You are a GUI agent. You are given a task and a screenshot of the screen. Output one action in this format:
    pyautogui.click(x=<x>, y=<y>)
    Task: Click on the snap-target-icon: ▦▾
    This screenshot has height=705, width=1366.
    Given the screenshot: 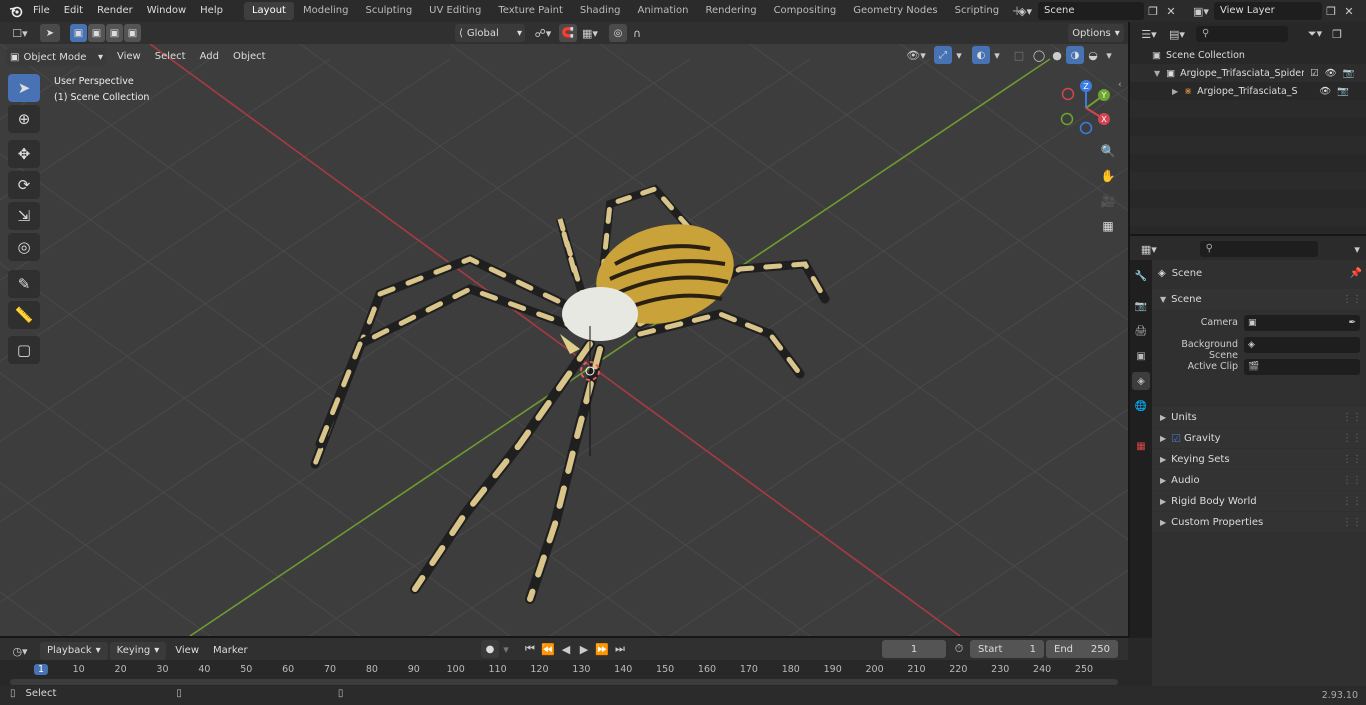 What is the action you would take?
    pyautogui.click(x=590, y=33)
    